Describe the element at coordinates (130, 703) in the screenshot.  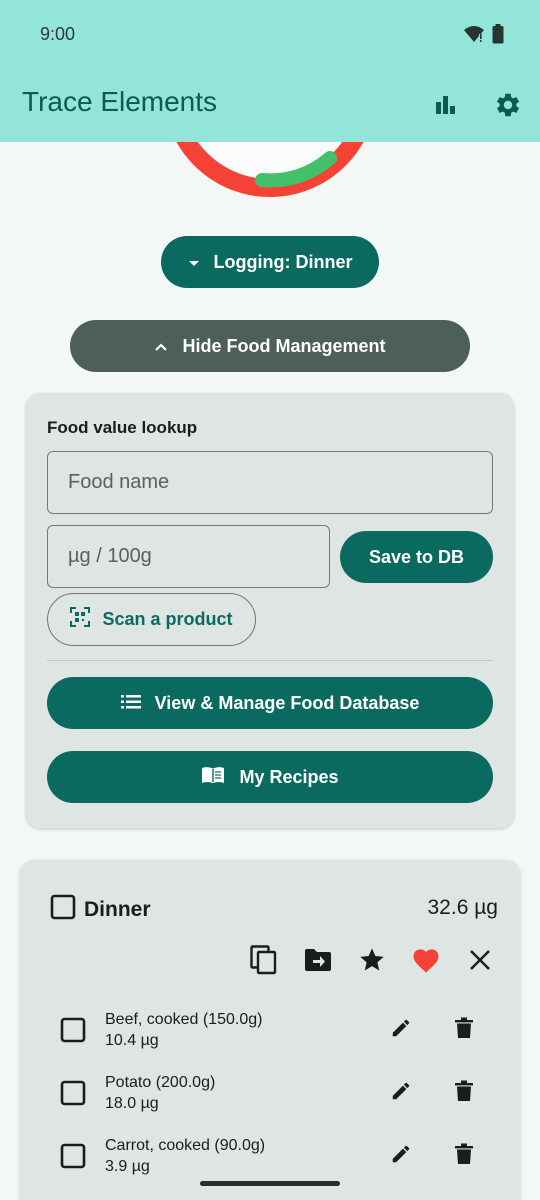
I see `list-icon` at that location.